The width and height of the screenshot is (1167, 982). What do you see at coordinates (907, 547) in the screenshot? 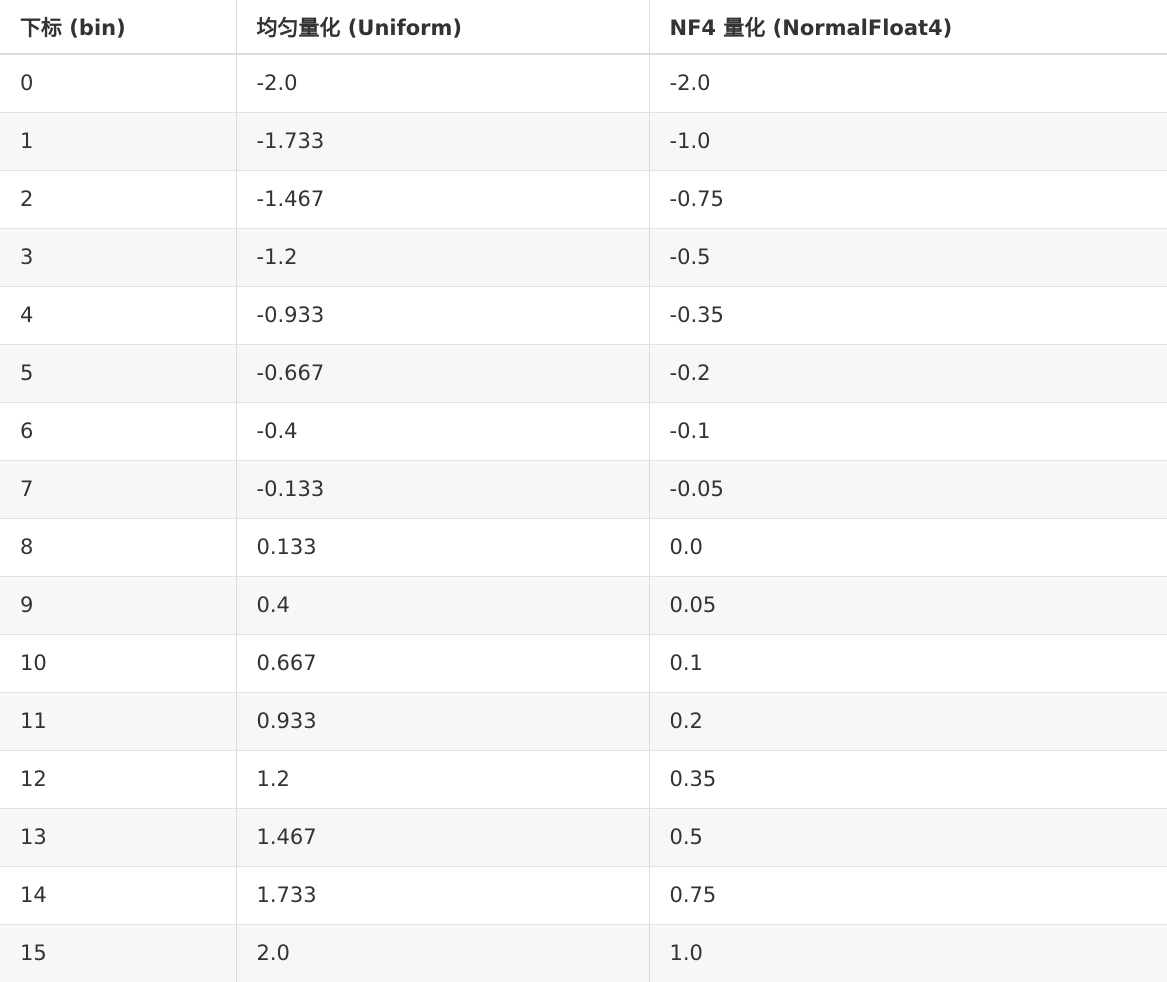
I see `cell-nf4: 0.0` at bounding box center [907, 547].